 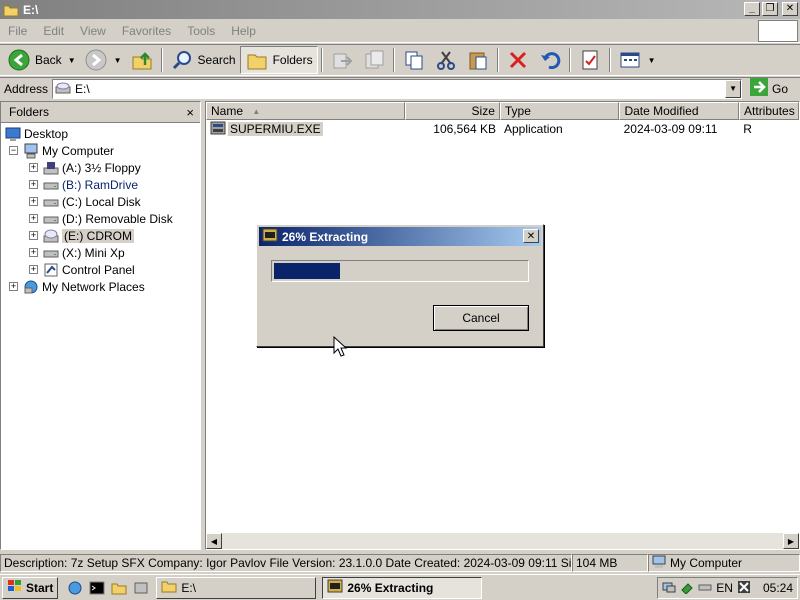 I want to click on drive-tray-icon, so click(x=705, y=588).